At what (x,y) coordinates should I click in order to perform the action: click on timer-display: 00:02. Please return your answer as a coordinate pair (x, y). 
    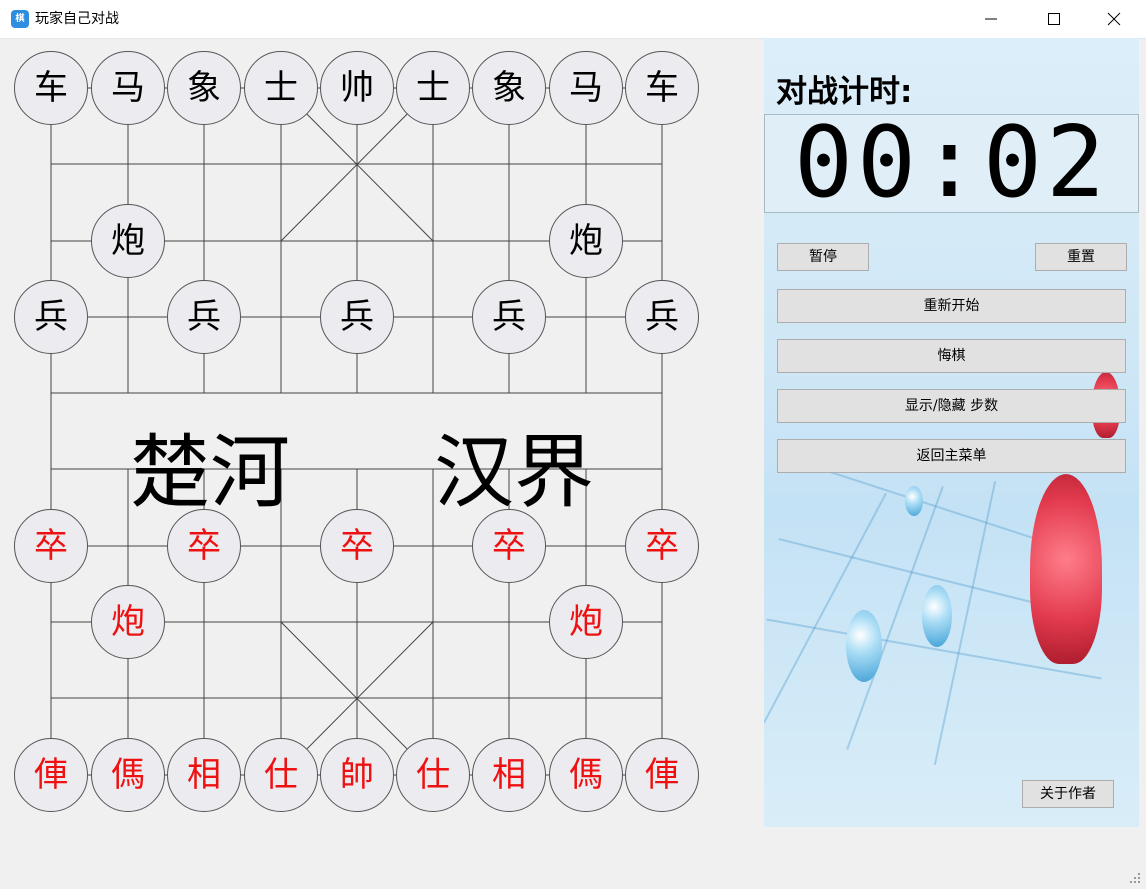
    Looking at the image, I should click on (951, 163).